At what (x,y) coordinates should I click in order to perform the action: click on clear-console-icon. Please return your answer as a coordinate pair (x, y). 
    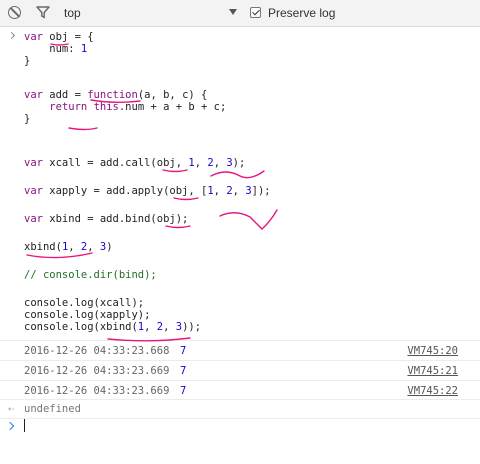
    Looking at the image, I should click on (14, 12).